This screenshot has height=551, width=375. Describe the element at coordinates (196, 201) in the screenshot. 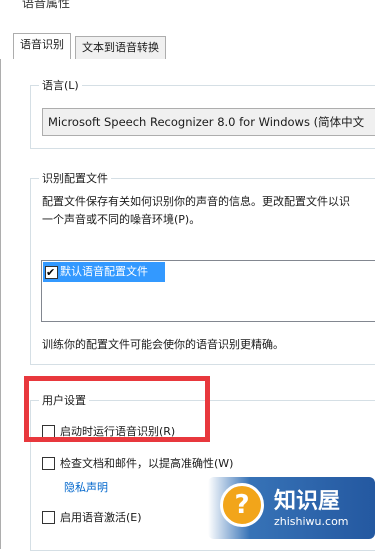

I see `profiles-description-line1: 配置文件保存有关如何识别你的声音的信息。更改配置文件以识` at that location.